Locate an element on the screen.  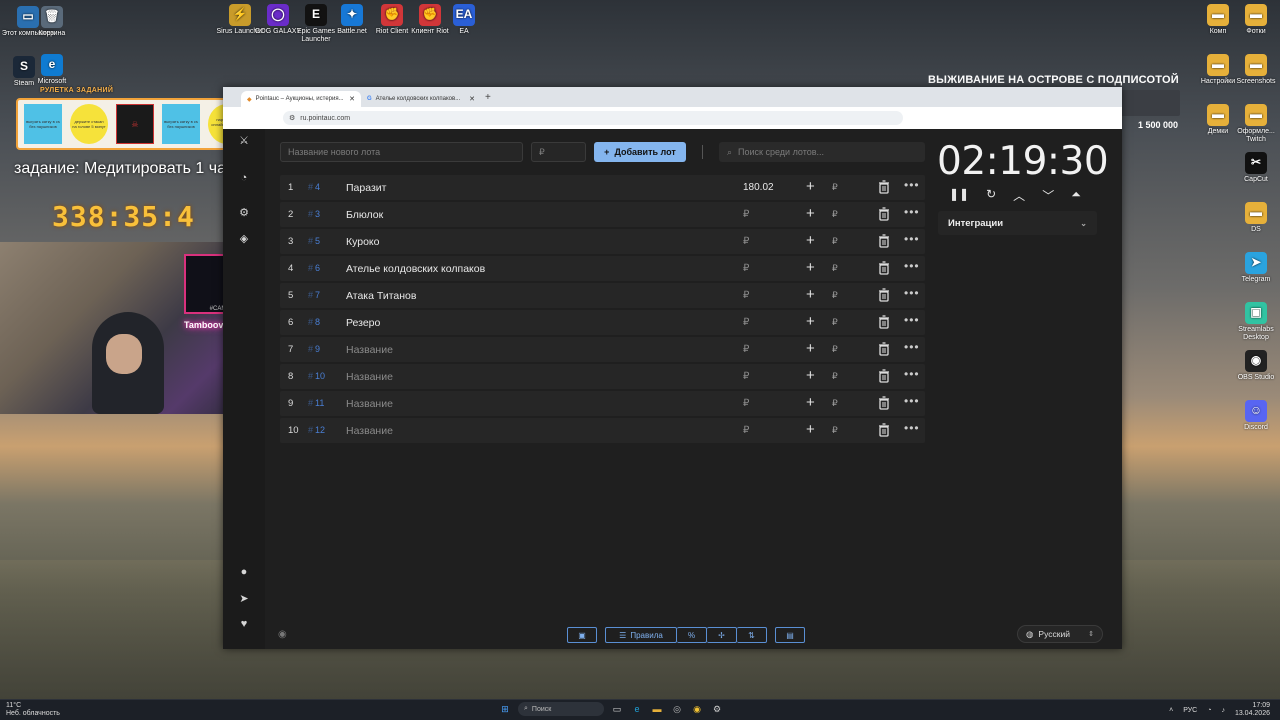
desktop-icon-right-7: ▬ DS is located at coordinates (1254, 218).